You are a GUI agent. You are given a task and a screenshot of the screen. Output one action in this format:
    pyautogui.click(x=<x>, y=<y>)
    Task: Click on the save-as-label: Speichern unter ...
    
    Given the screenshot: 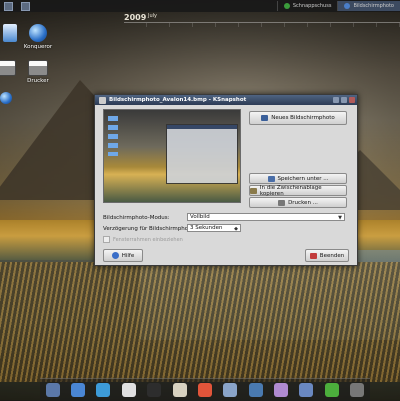 What is the action you would take?
    pyautogui.click(x=303, y=178)
    